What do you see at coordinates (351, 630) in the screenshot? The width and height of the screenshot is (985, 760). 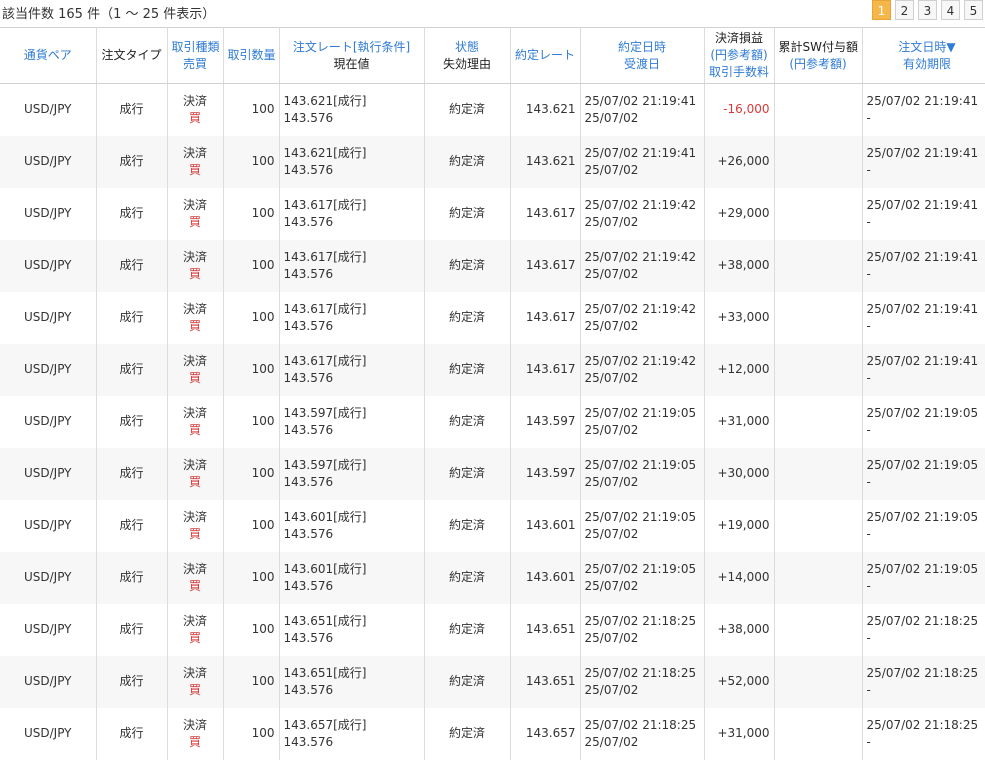 I see `cell-rate: 143.651[成行]143.576` at bounding box center [351, 630].